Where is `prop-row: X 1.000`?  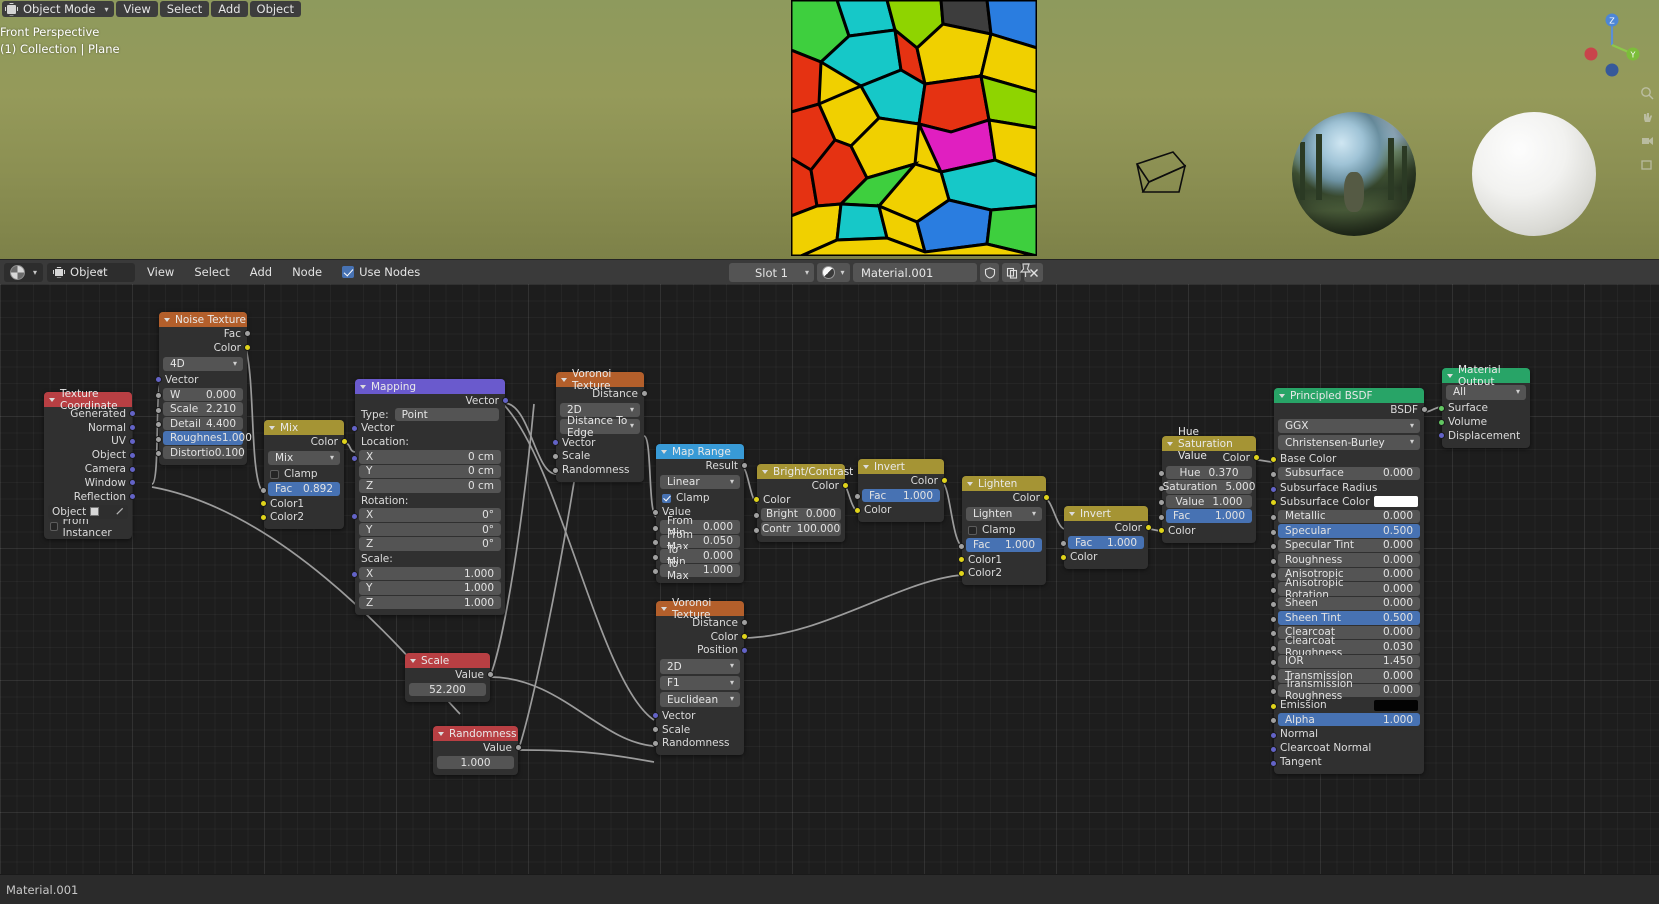 prop-row: X 1.000 is located at coordinates (428, 573).